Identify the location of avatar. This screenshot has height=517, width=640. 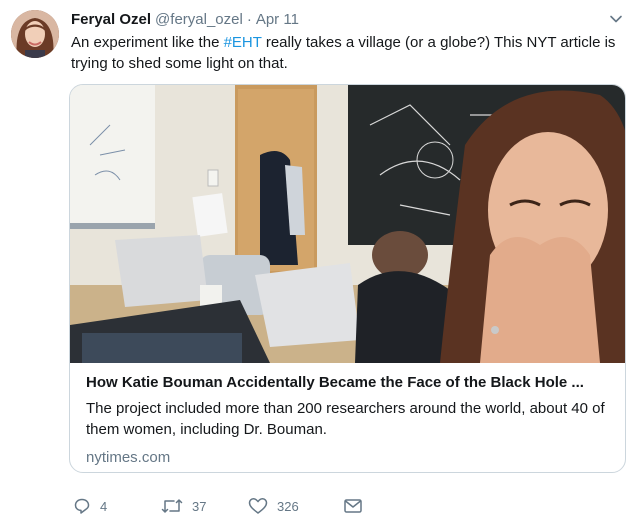
(35, 34).